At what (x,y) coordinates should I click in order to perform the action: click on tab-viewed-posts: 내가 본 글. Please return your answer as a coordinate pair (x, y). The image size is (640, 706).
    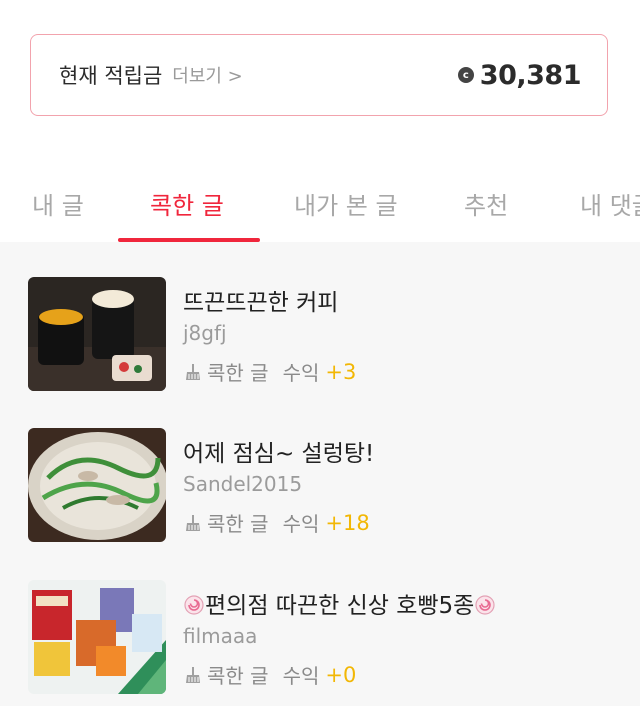
    Looking at the image, I should click on (346, 203).